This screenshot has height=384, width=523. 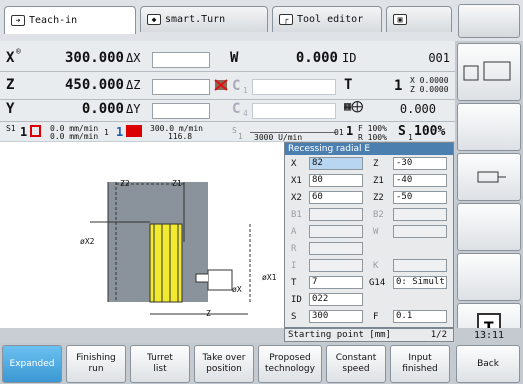 I want to click on vertical-softkeys: T, so click(x=489, y=200).